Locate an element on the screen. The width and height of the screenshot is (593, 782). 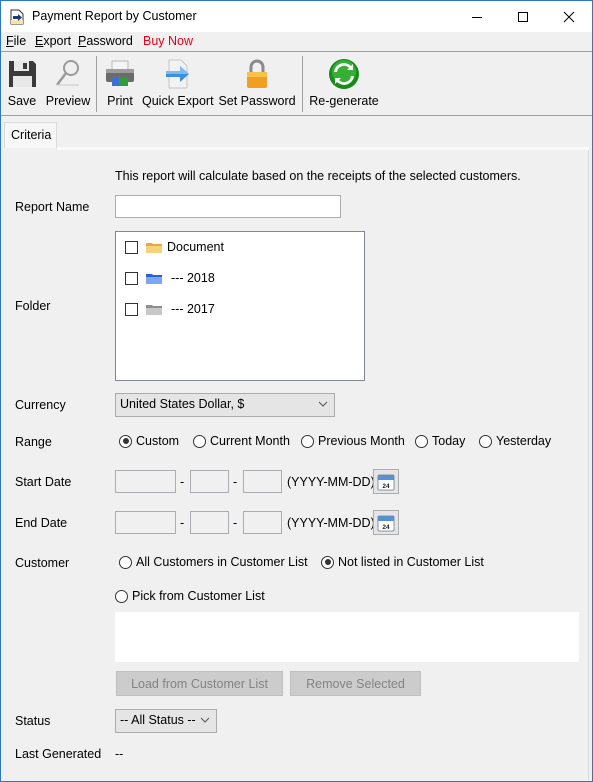
close-icon is located at coordinates (569, 16).